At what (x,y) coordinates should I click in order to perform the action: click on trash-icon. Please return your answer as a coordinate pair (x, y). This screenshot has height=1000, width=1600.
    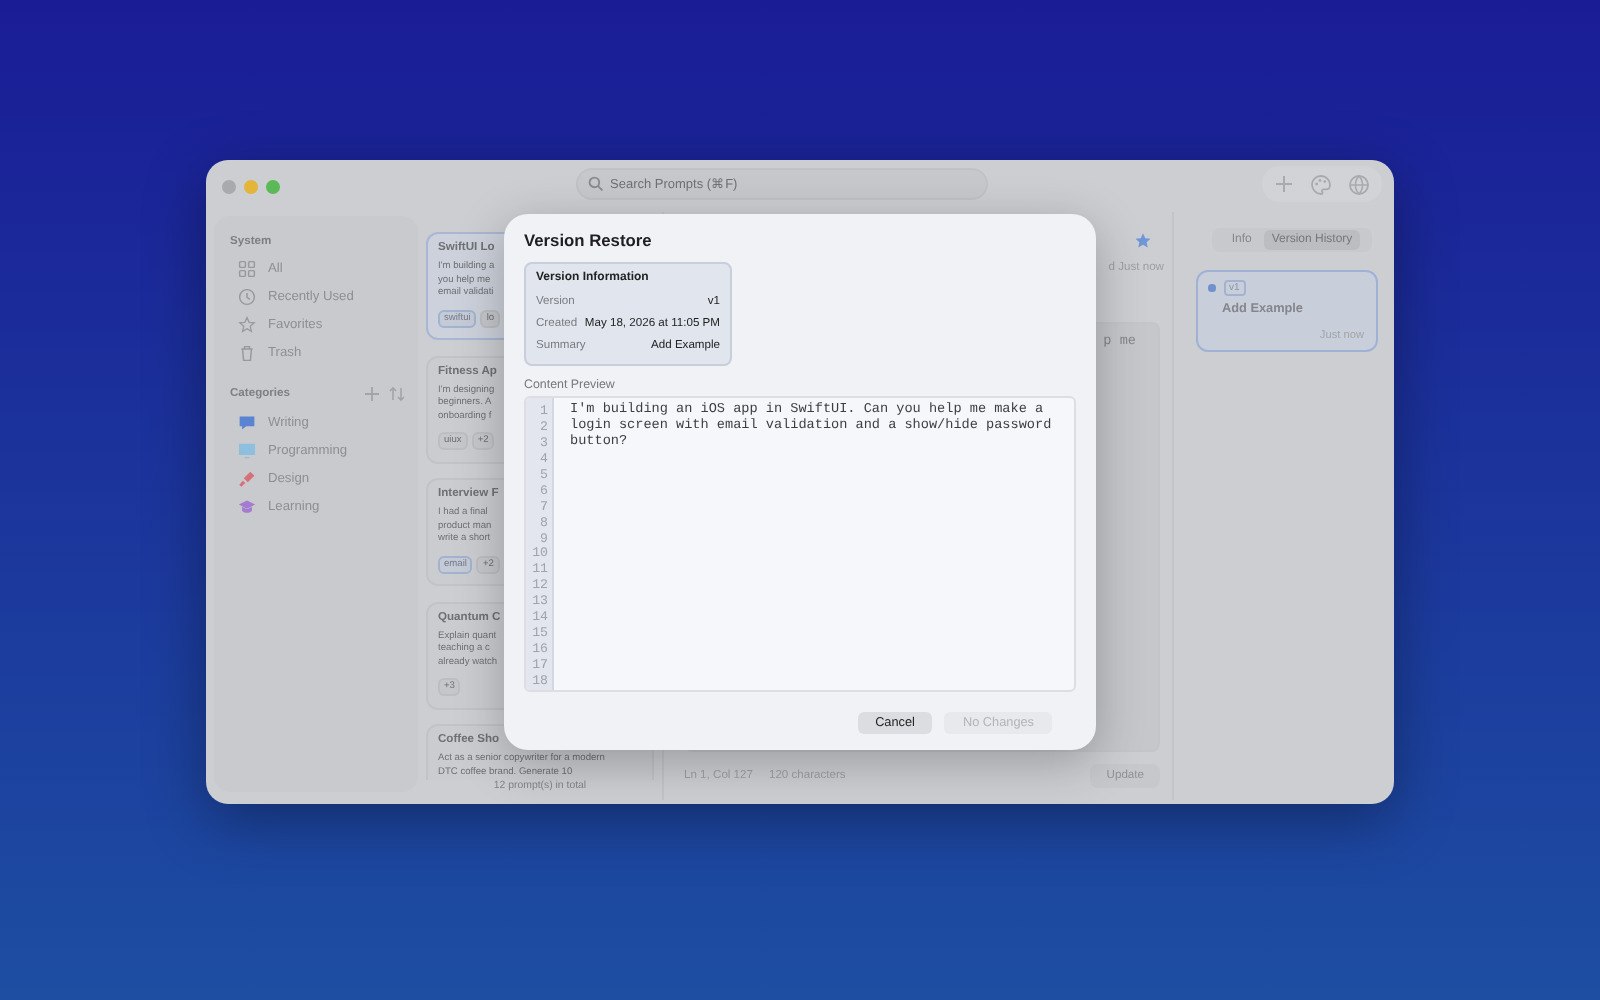
    Looking at the image, I should click on (247, 352).